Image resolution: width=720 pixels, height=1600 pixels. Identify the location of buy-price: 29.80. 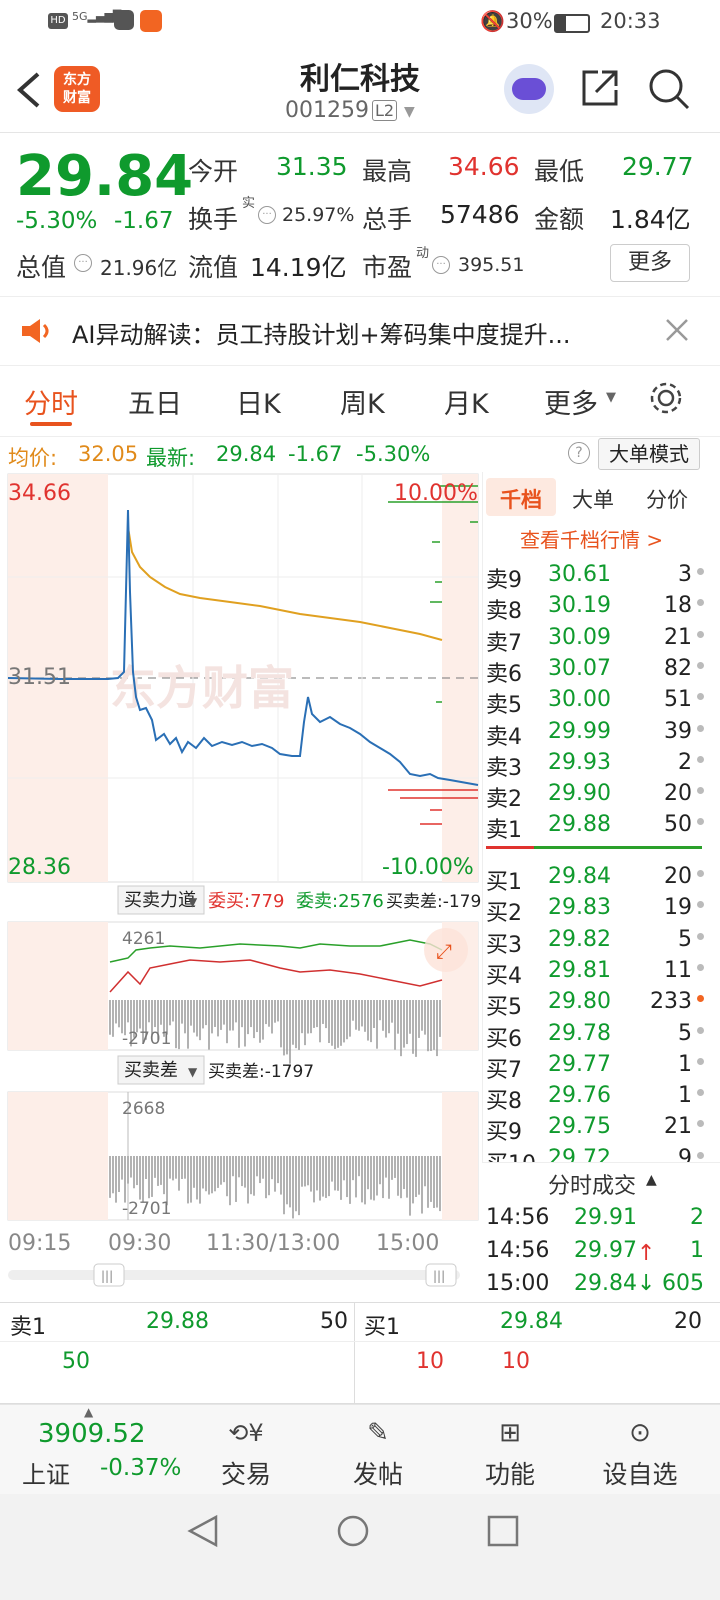
(579, 1002).